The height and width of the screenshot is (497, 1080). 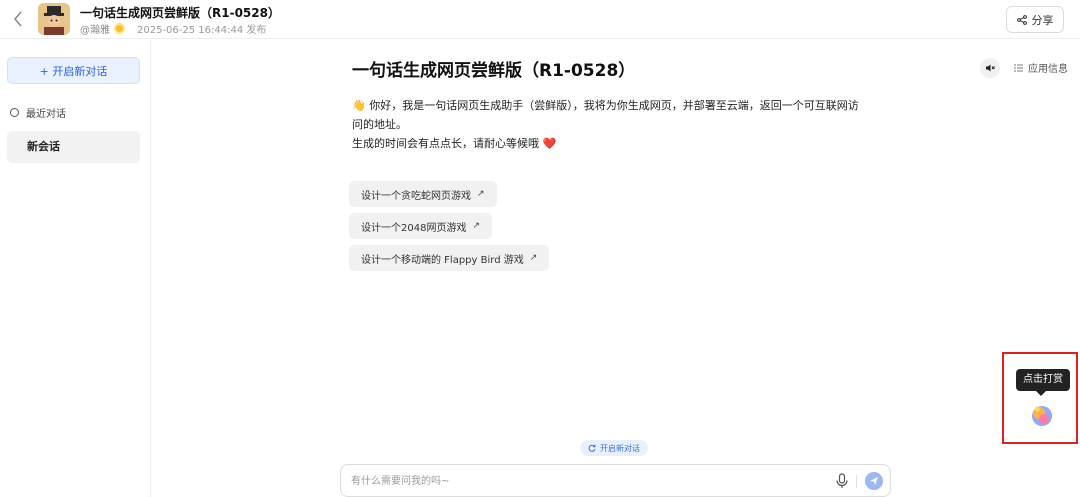 What do you see at coordinates (73, 70) in the screenshot?
I see `new-chat-button: + 开启新对话` at bounding box center [73, 70].